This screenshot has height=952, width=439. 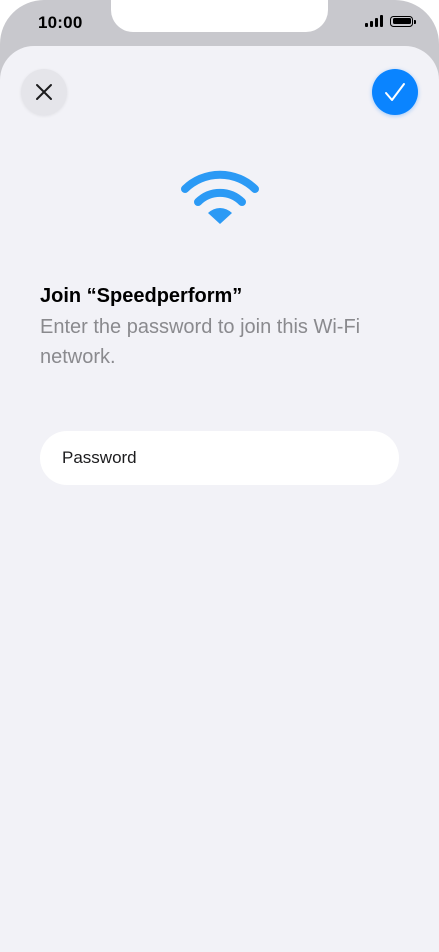 I want to click on status-time: 10:00, so click(x=60, y=22).